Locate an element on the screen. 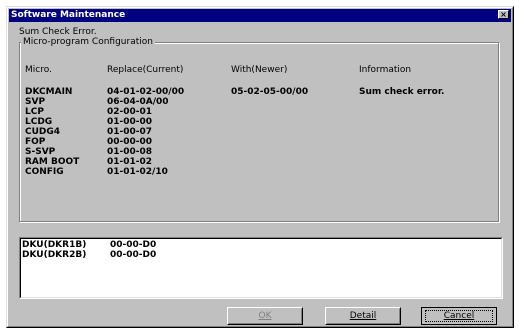 The width and height of the screenshot is (519, 335). cancel-focus-ring is located at coordinates (459, 316).